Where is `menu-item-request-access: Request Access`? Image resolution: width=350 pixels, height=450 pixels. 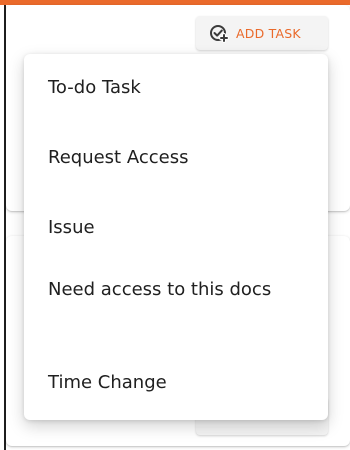
menu-item-request-access: Request Access is located at coordinates (176, 158).